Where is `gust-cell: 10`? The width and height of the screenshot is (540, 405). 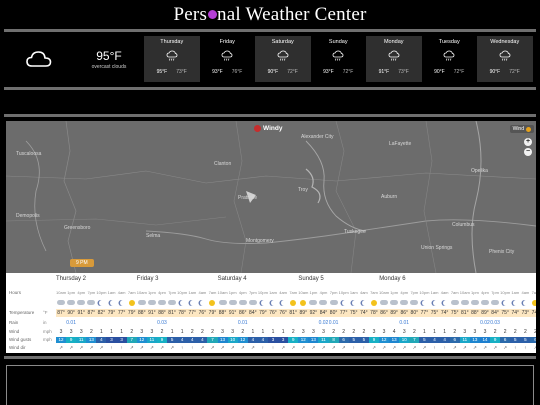 gust-cell: 10 is located at coordinates (232, 340).